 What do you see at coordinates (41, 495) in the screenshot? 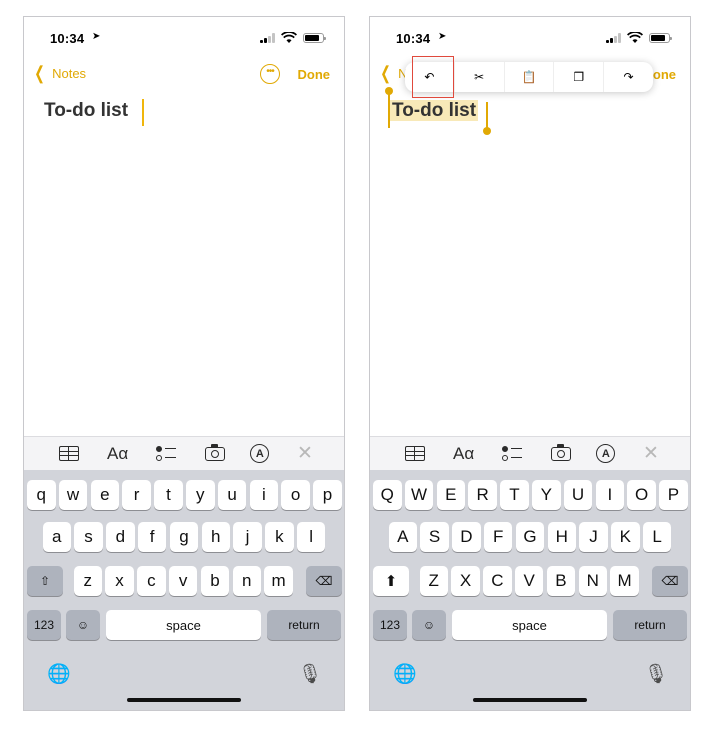
I see `key-q: q` at bounding box center [41, 495].